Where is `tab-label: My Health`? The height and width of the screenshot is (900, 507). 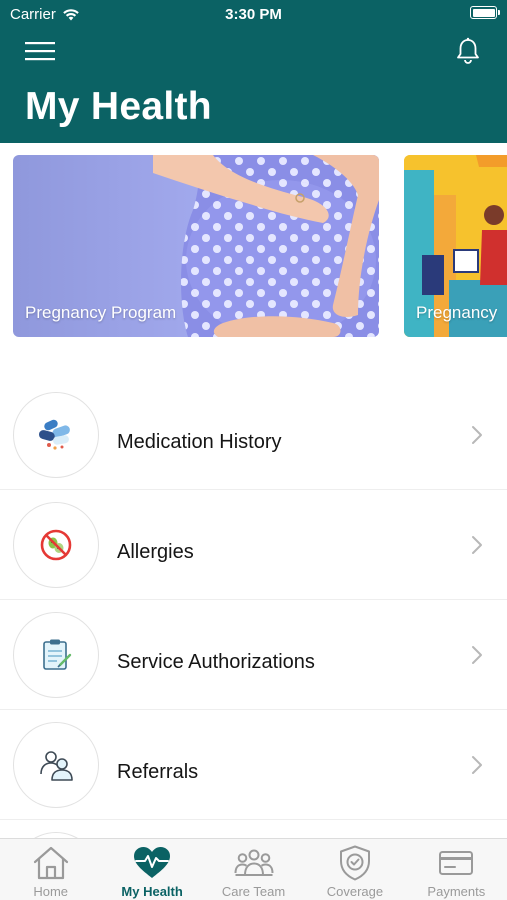 tab-label: My Health is located at coordinates (152, 891).